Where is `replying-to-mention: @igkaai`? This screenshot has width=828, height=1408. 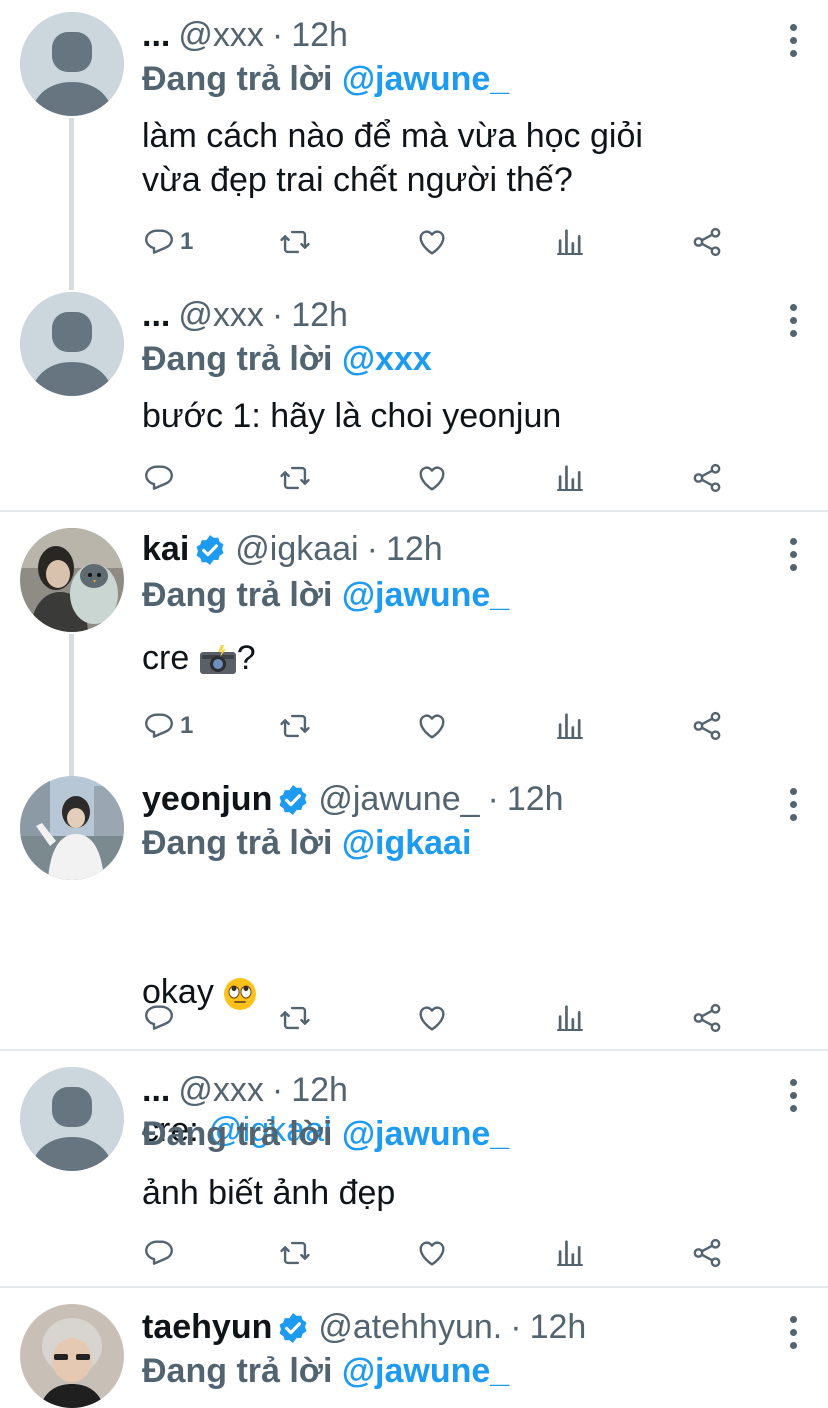 replying-to-mention: @igkaai is located at coordinates (407, 843).